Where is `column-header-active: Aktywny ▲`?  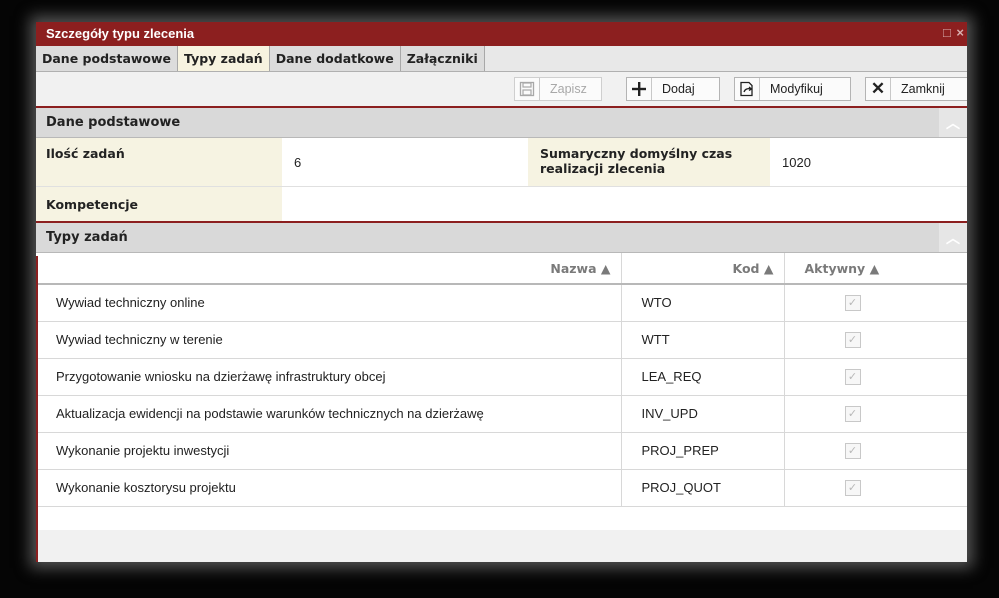
column-header-active: Aktywny ▲ is located at coordinates (875, 269).